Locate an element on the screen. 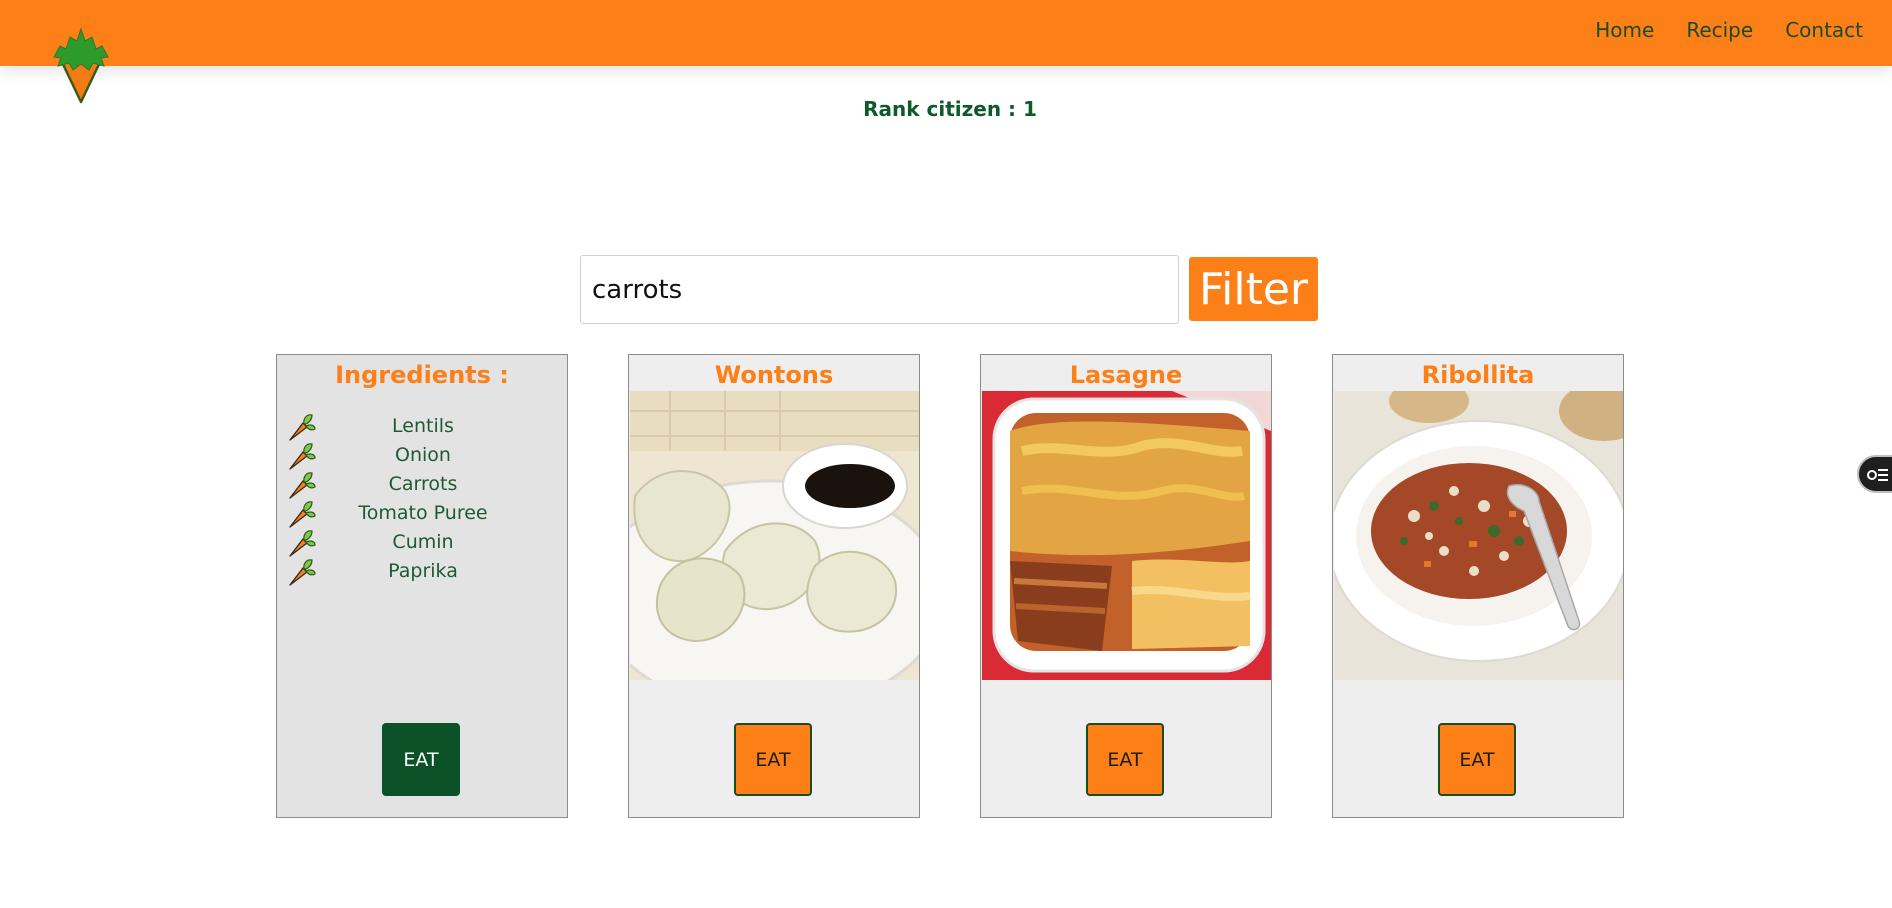 The image size is (1892, 908). recipe-card-wontons: Wontons EAT is located at coordinates (774, 586).